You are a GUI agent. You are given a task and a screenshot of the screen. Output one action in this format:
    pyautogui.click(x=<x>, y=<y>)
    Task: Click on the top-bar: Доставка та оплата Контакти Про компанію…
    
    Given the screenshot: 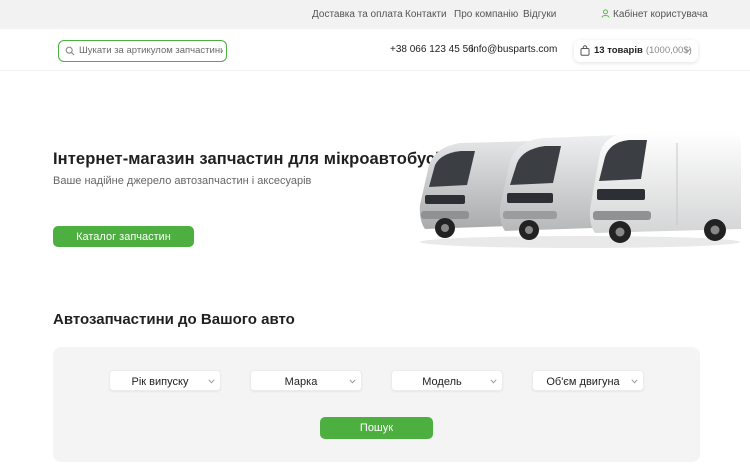 What is the action you would take?
    pyautogui.click(x=375, y=14)
    